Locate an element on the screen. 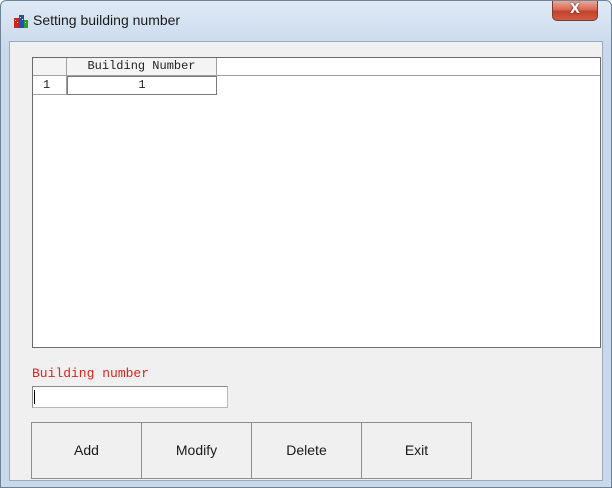 Image resolution: width=612 pixels, height=488 pixels. building-icon is located at coordinates (21, 21).